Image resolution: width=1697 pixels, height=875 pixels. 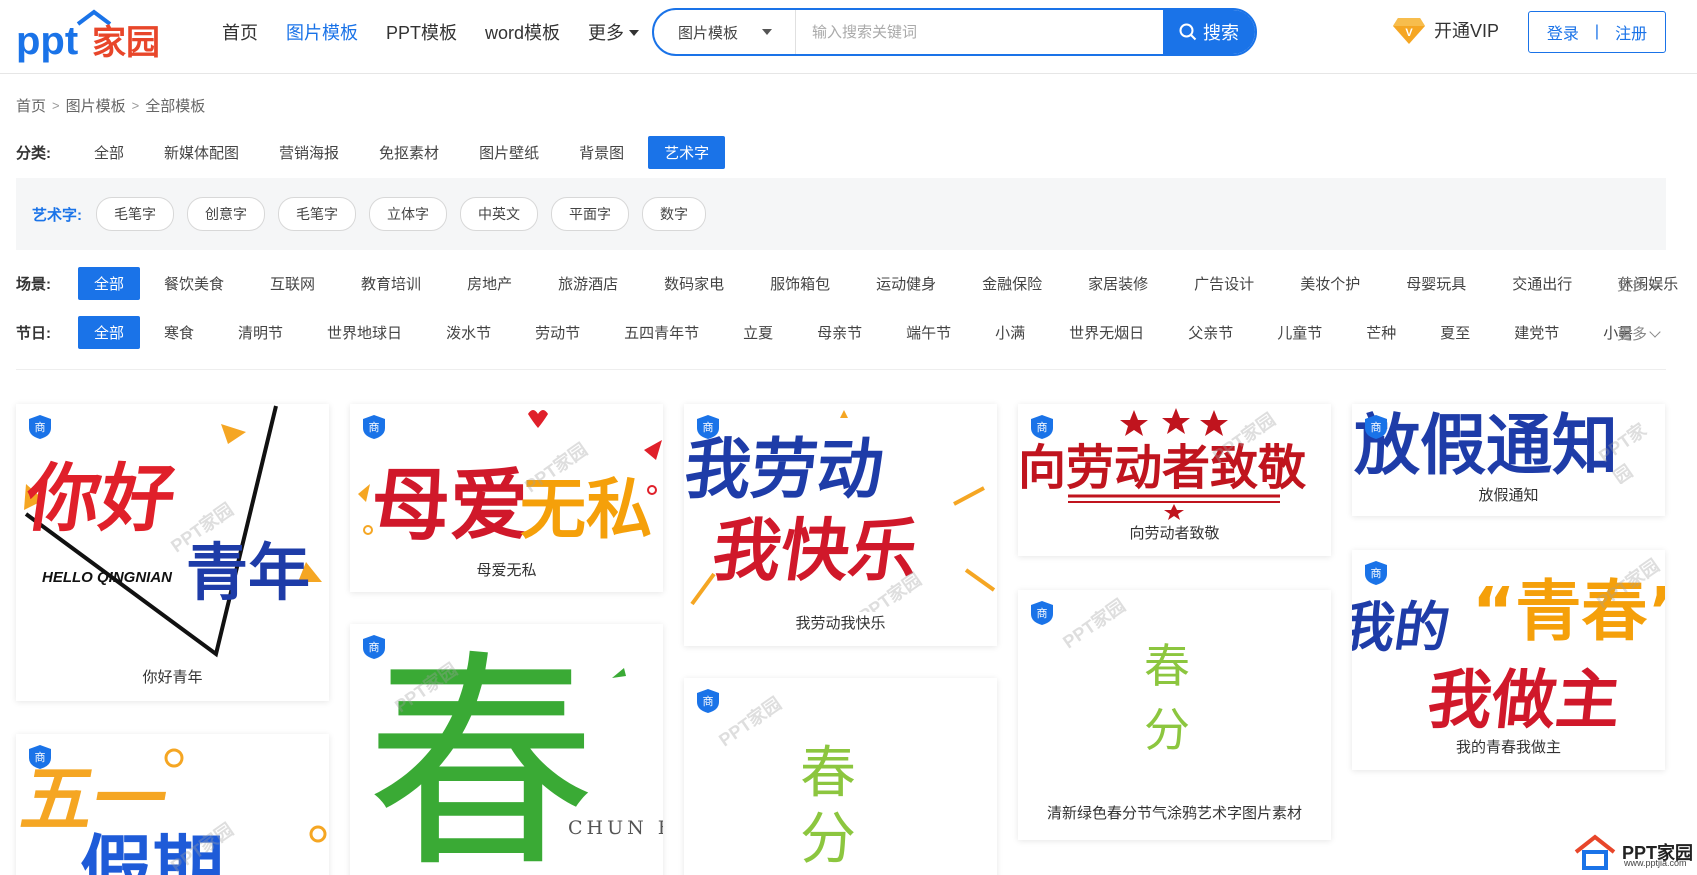 I want to click on template-card: 五一 假期 商 PPT家园, so click(x=172, y=804).